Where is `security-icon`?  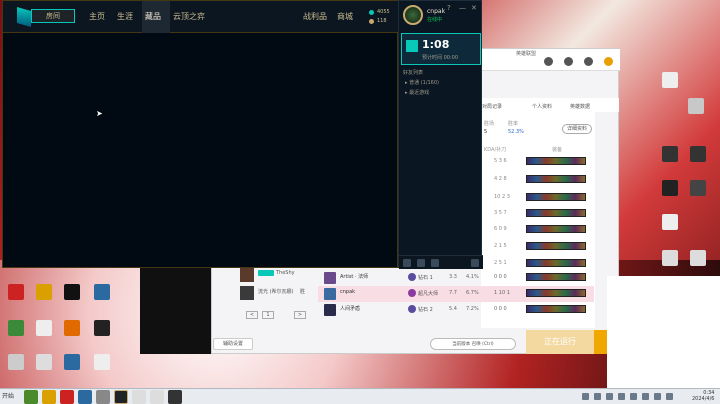 security-icon is located at coordinates (16, 292).